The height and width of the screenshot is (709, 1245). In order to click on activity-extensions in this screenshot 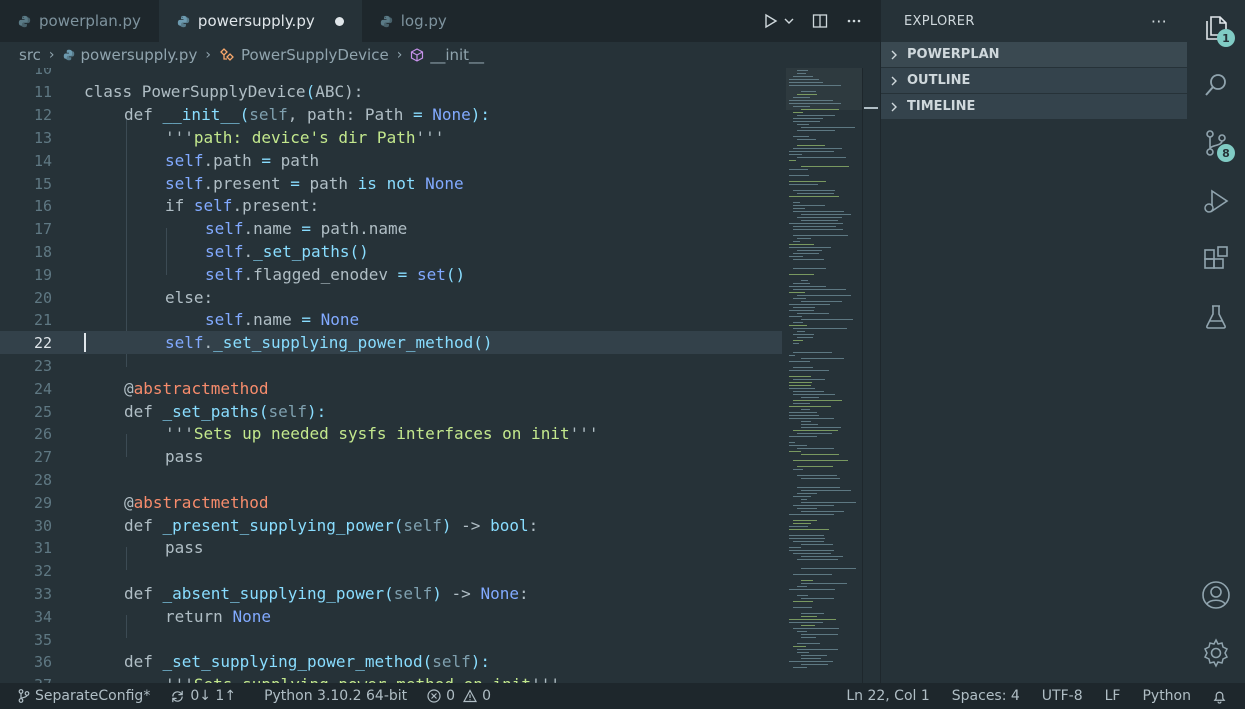, I will do `click(1216, 259)`.